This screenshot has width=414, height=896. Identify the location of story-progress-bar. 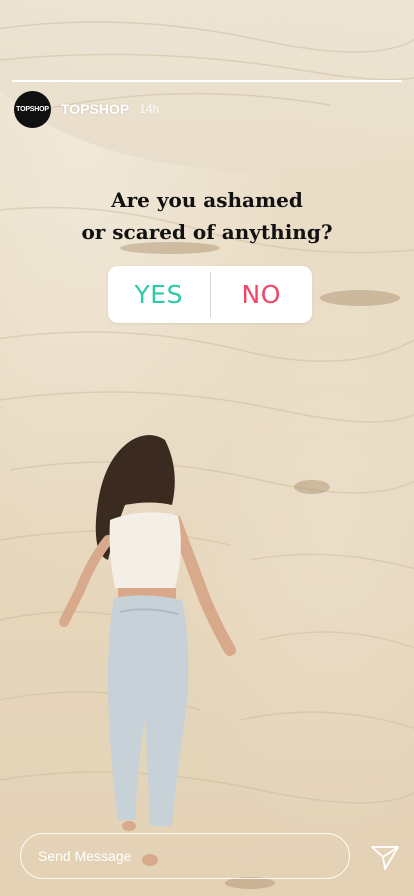
(207, 81).